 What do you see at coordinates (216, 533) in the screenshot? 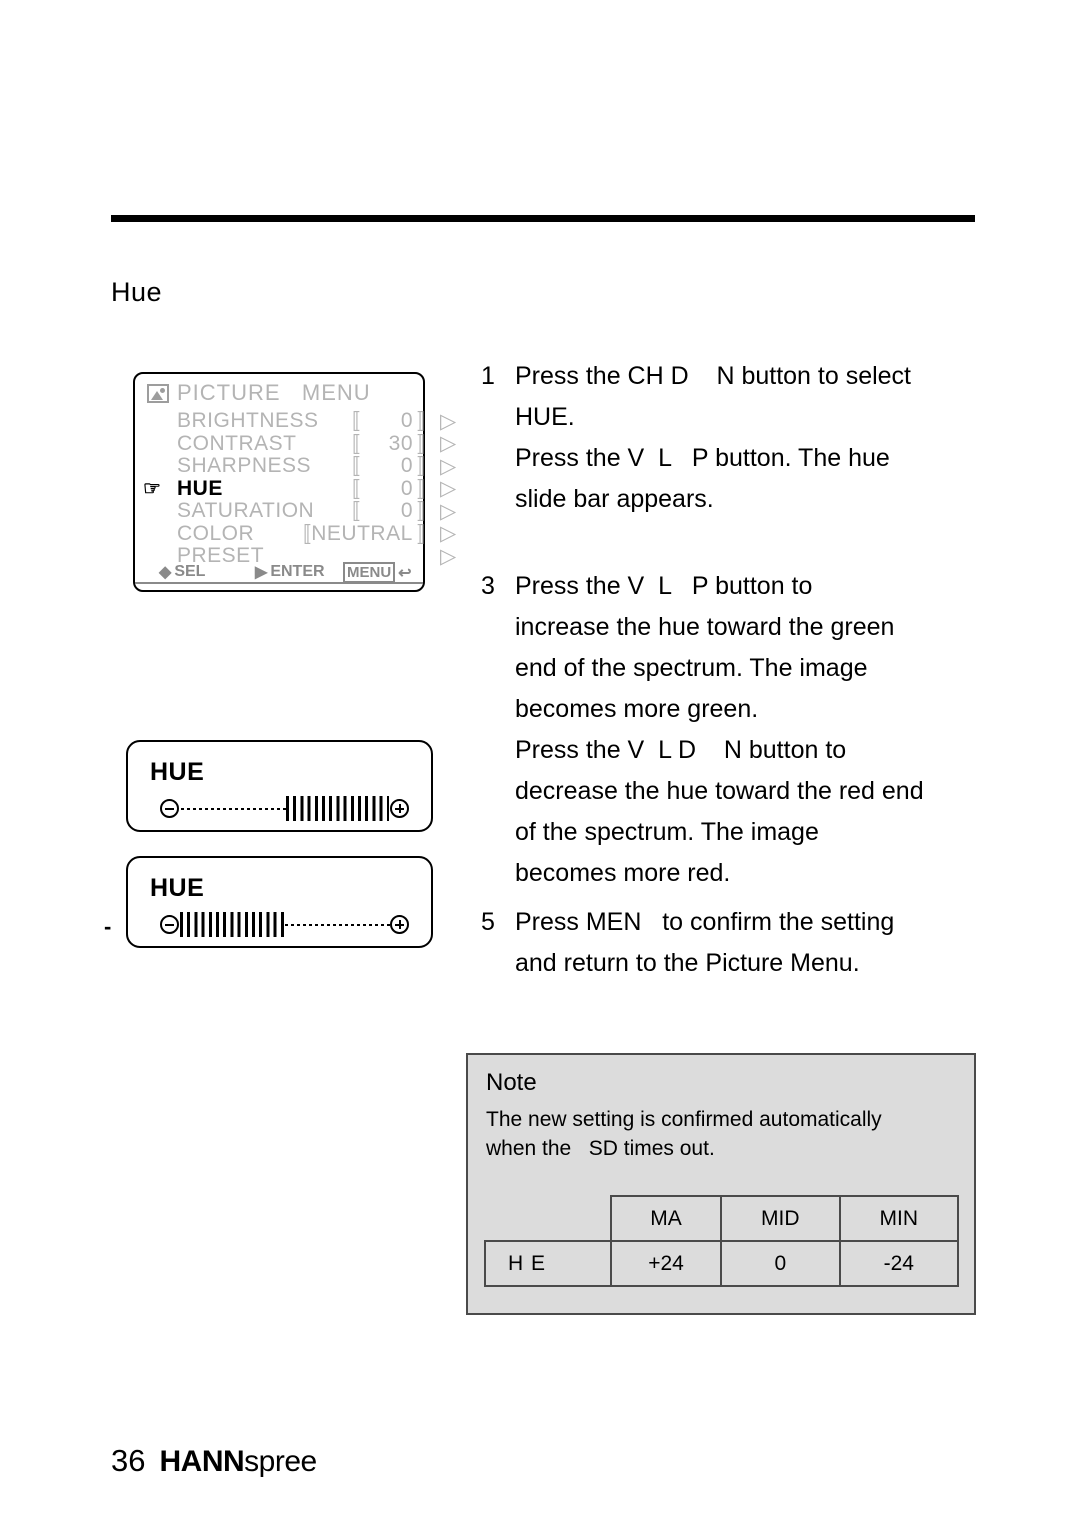
I see `osd-label: COLOR` at bounding box center [216, 533].